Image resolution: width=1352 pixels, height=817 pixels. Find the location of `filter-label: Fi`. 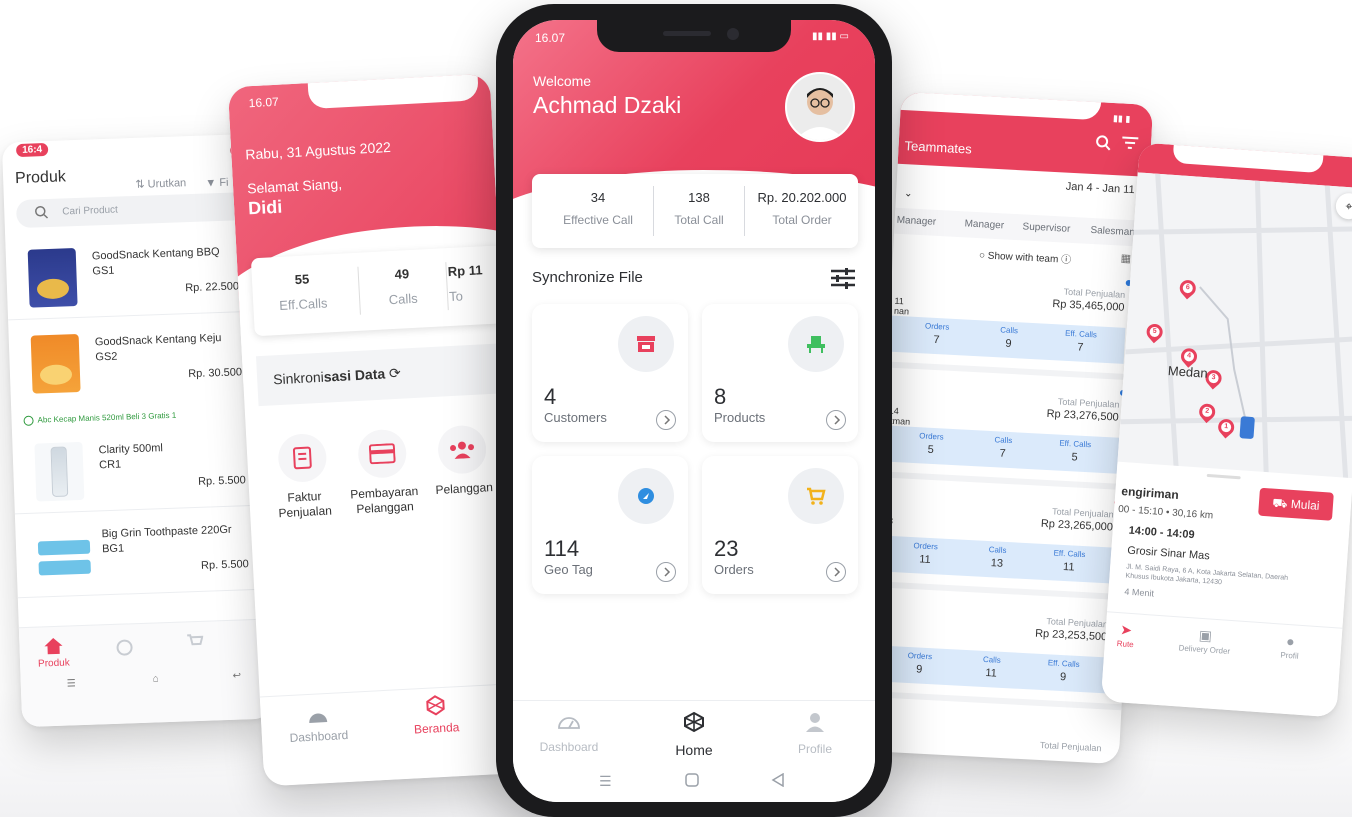

filter-label: Fi is located at coordinates (224, 182).